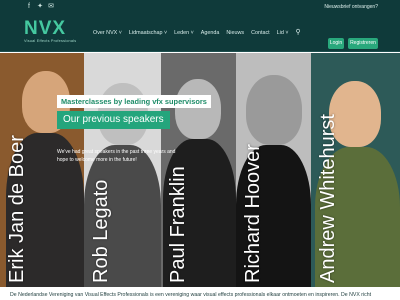 This screenshot has width=400, height=300. Describe the element at coordinates (363, 43) in the screenshot. I see `register-button: Registreren` at that location.